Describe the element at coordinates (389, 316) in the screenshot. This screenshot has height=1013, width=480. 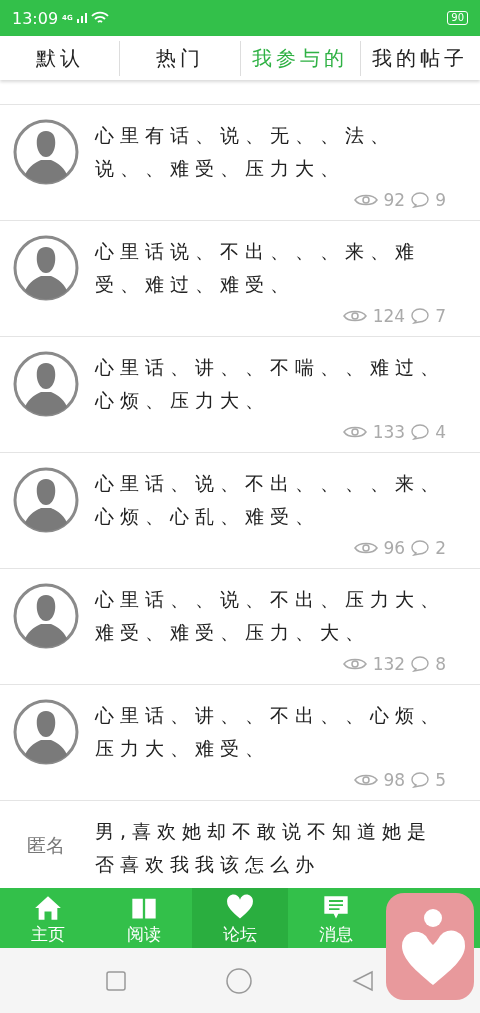
I see `view-count: 124` at that location.